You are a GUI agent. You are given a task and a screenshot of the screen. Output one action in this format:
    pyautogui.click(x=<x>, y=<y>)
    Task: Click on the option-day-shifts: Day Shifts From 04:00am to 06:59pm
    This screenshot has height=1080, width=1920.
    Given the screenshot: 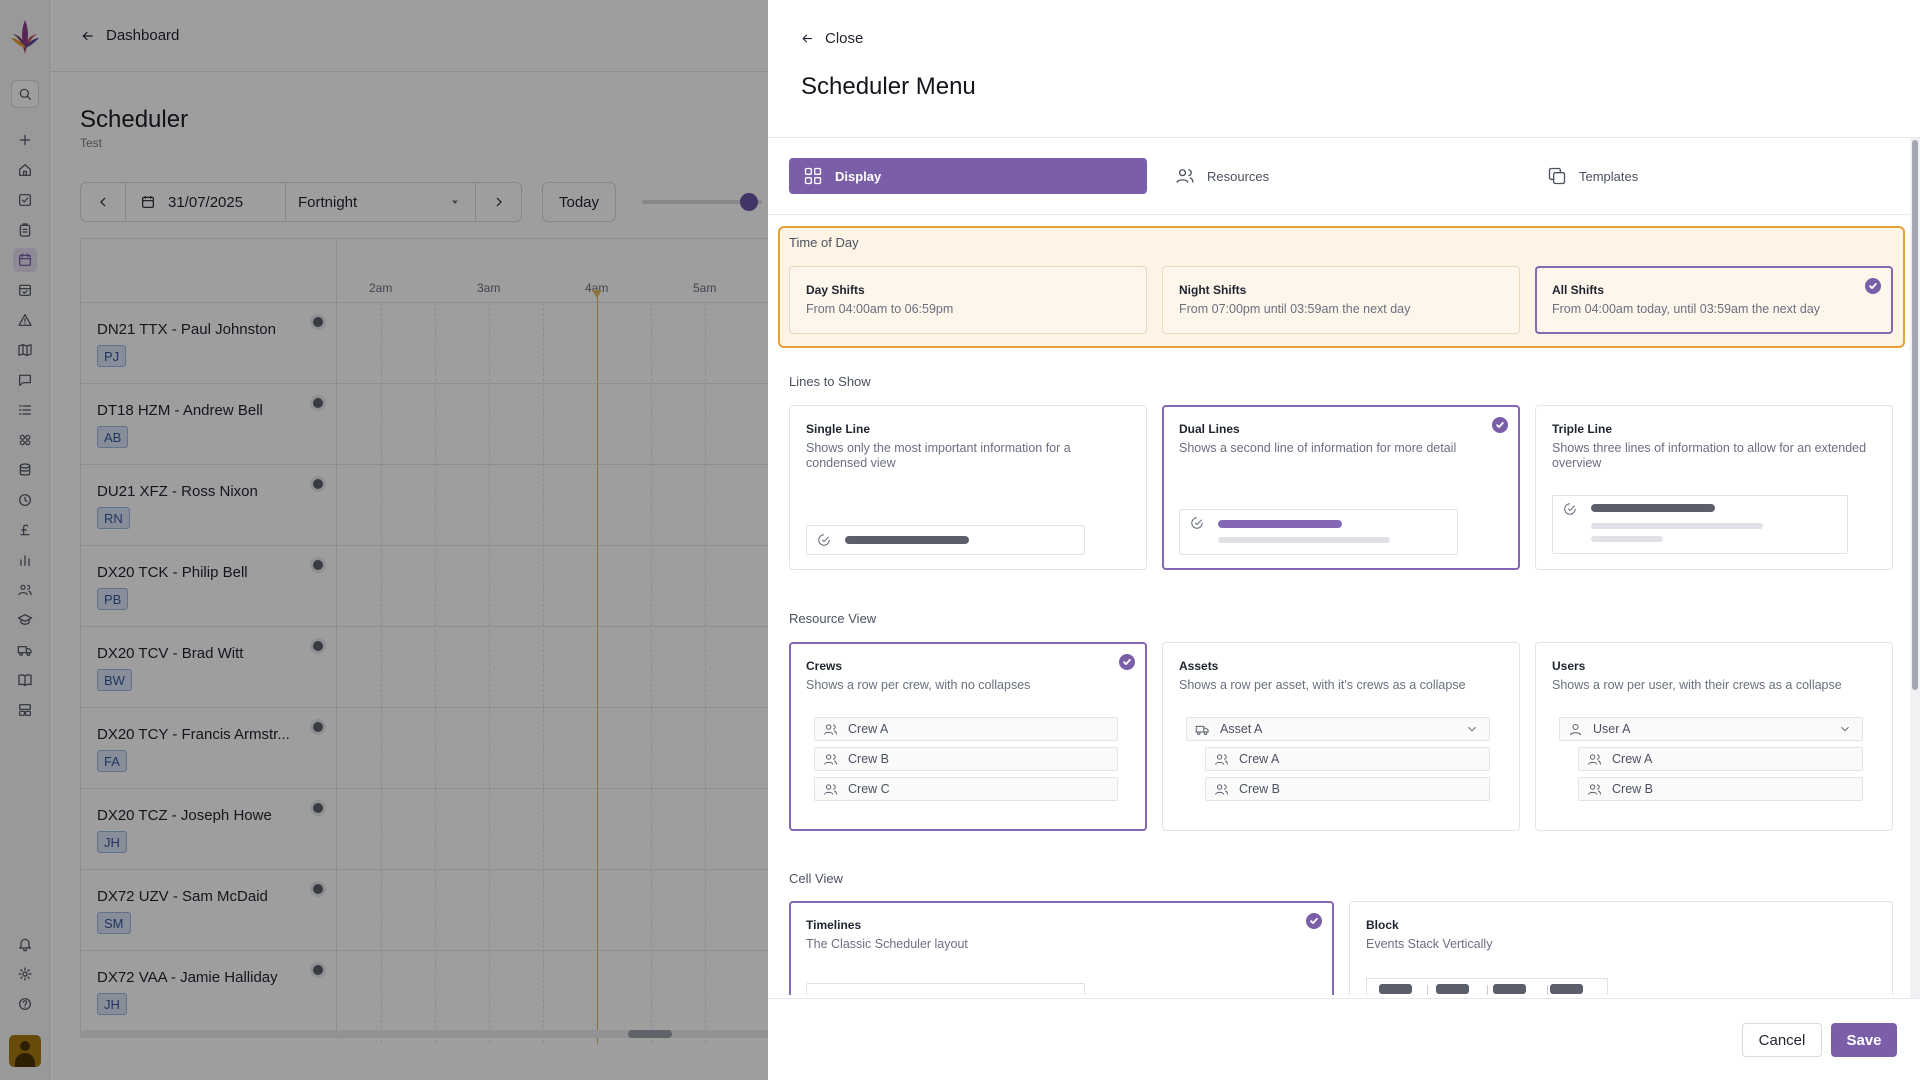 What is the action you would take?
    pyautogui.click(x=968, y=300)
    